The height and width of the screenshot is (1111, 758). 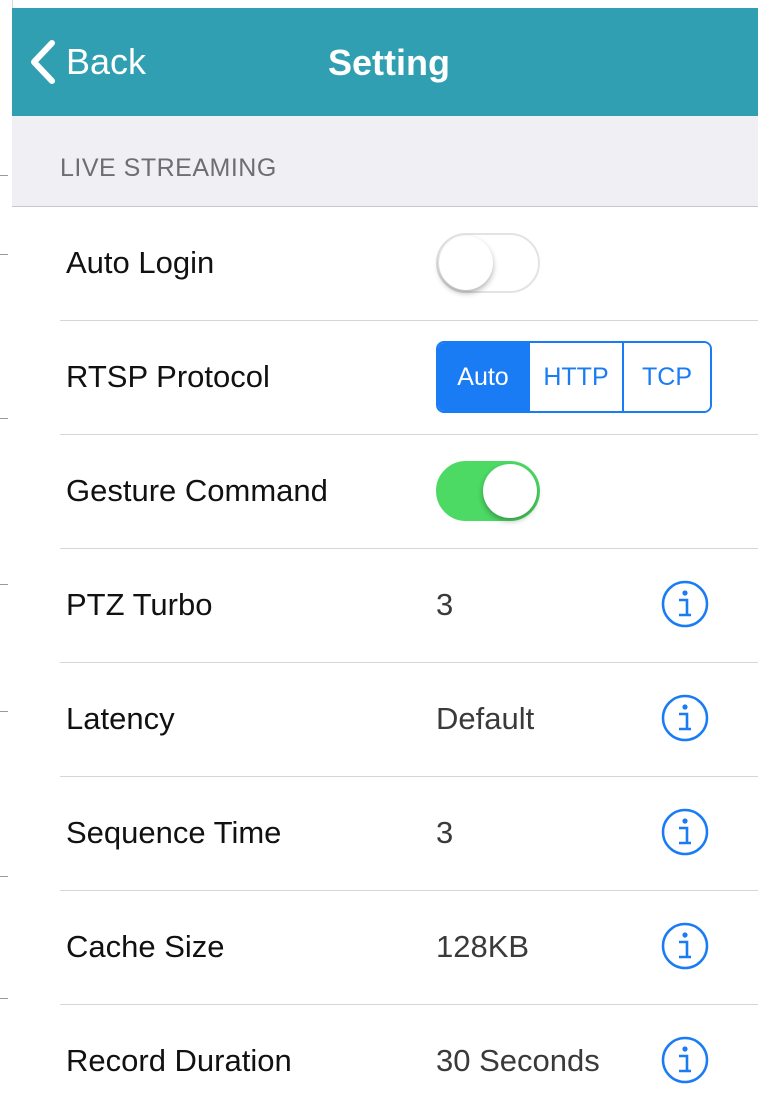 I want to click on row-label-cache-size: Cache Size, so click(x=145, y=946).